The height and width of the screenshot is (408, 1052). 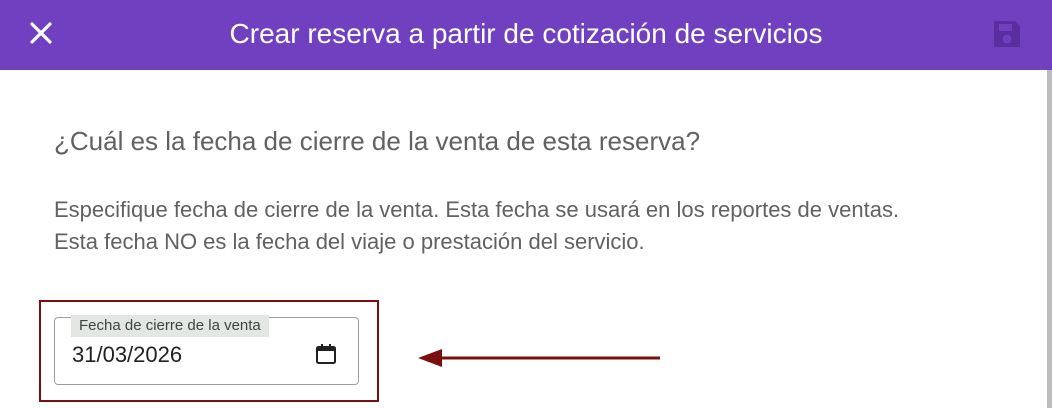 I want to click on save-icon, so click(x=1007, y=34).